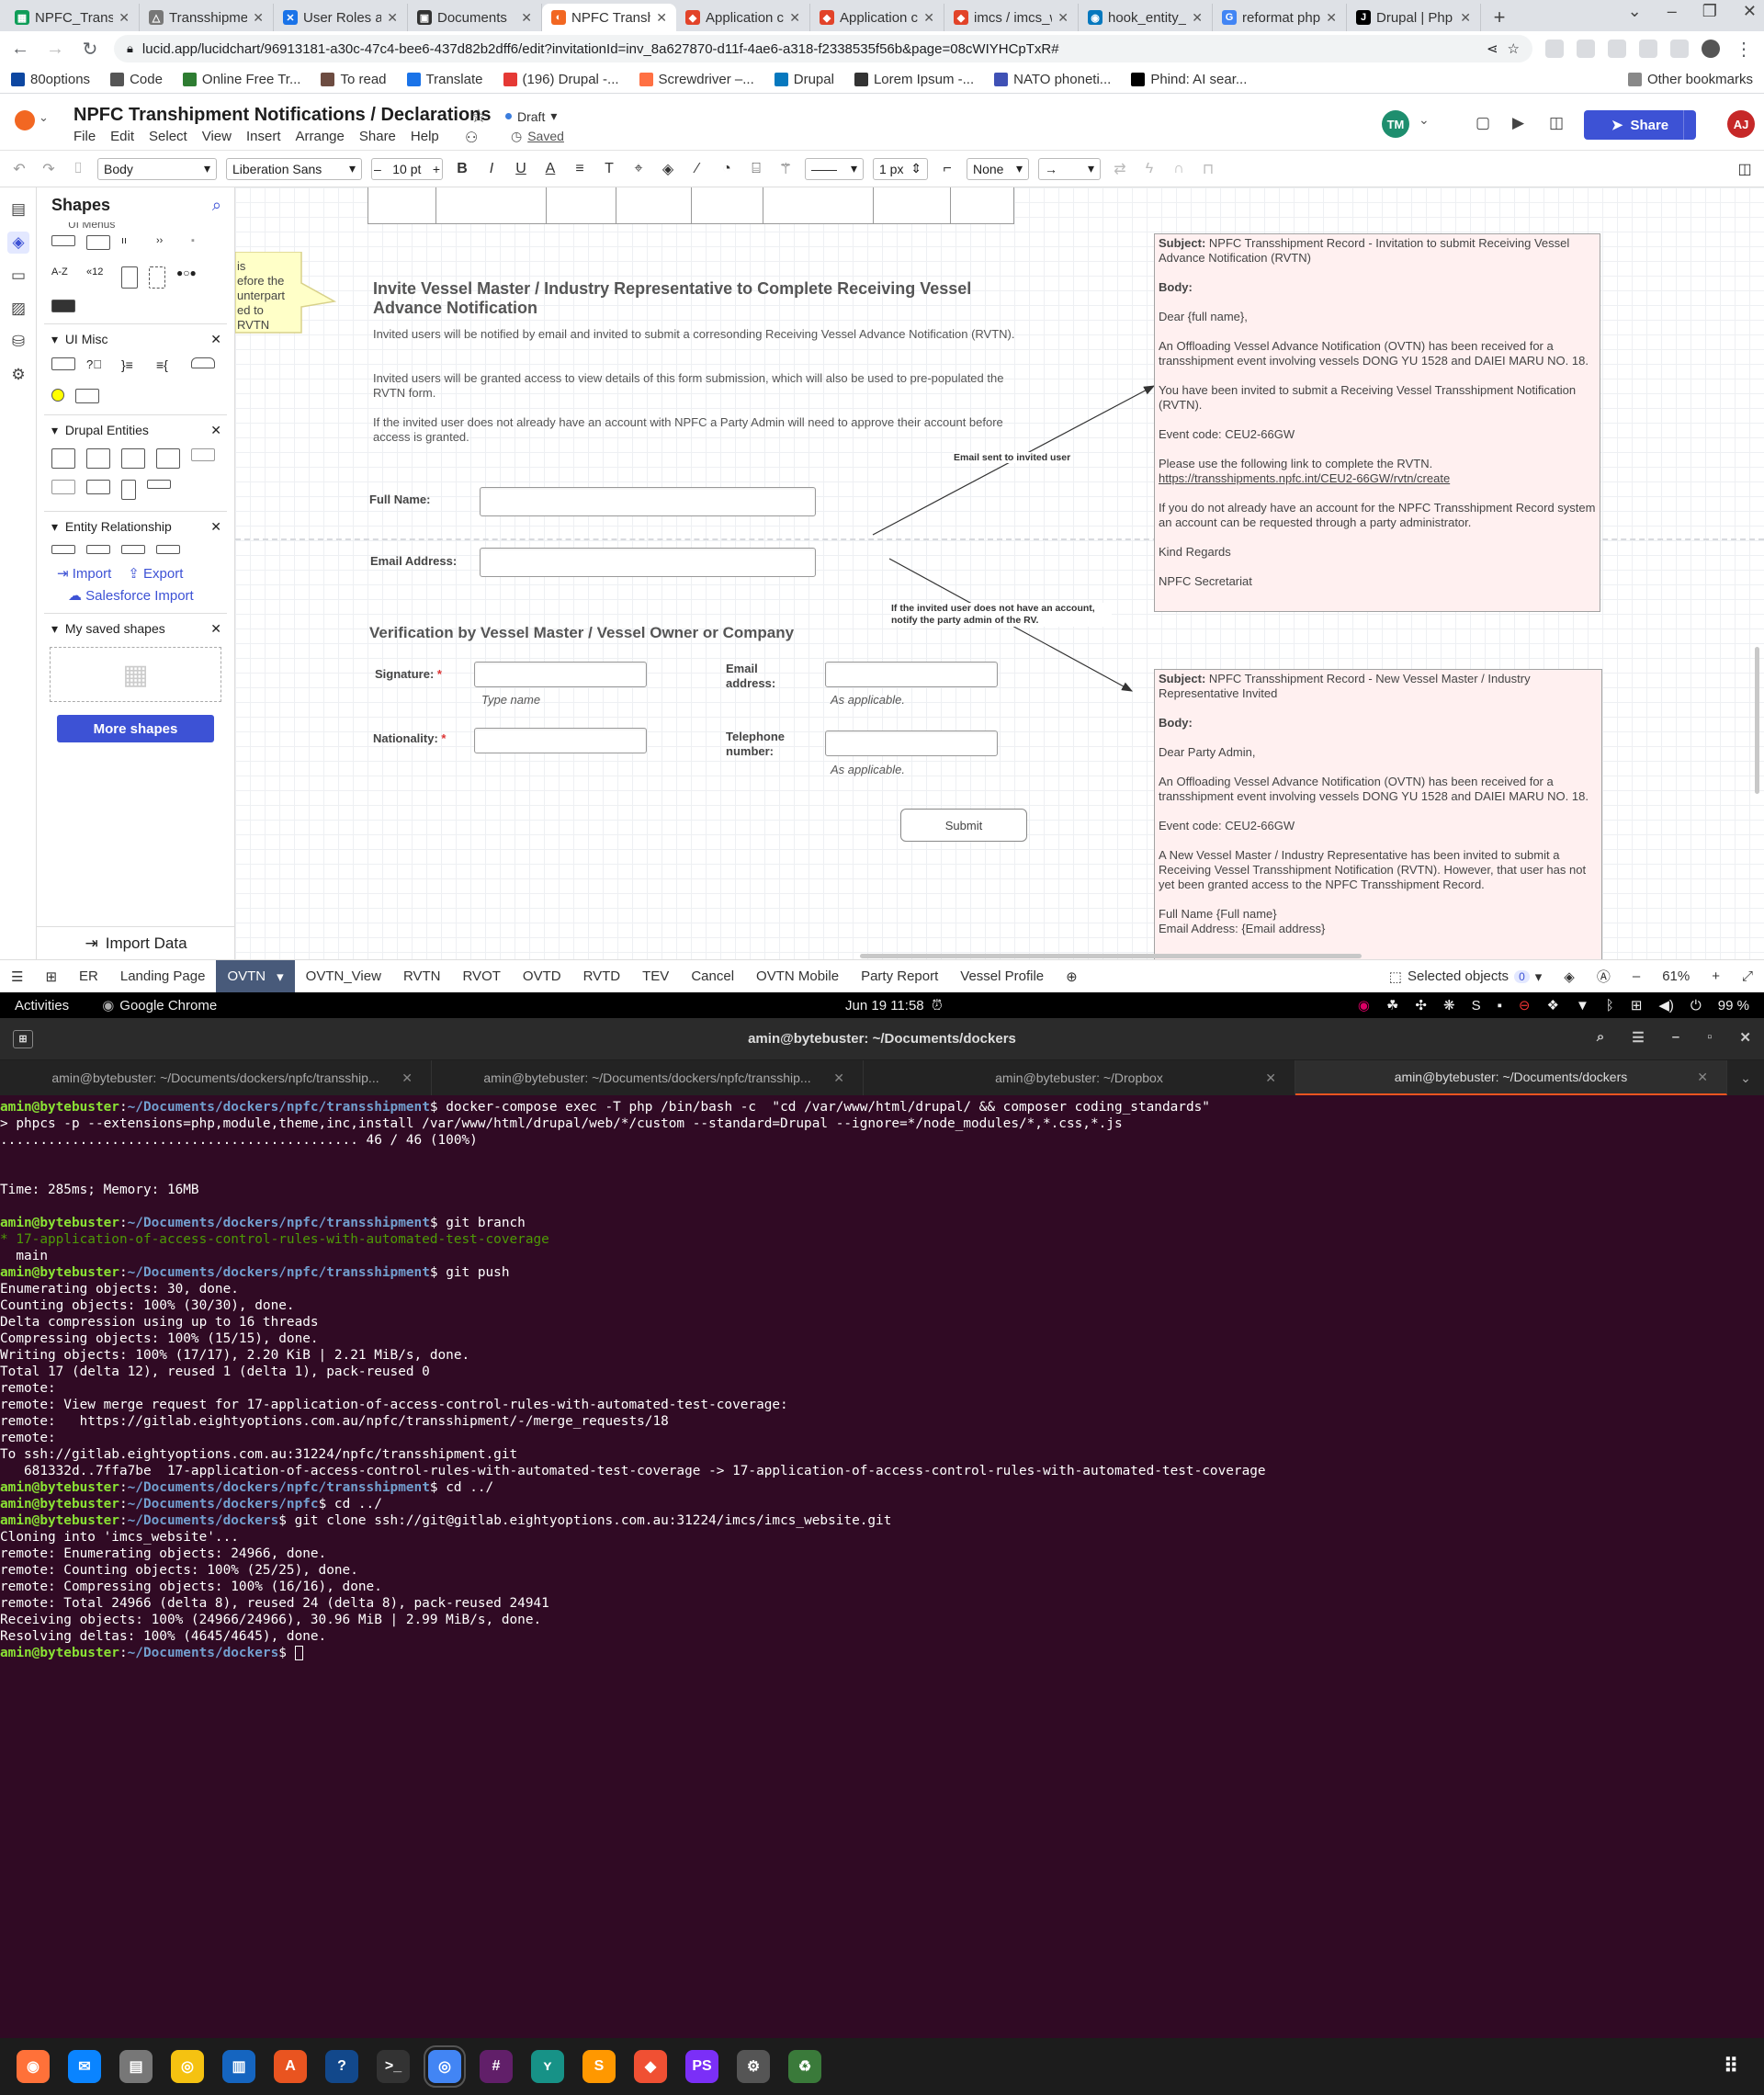 The width and height of the screenshot is (1764, 2095). Describe the element at coordinates (84, 2066) in the screenshot. I see `thunderbird-icon: ✉` at that location.